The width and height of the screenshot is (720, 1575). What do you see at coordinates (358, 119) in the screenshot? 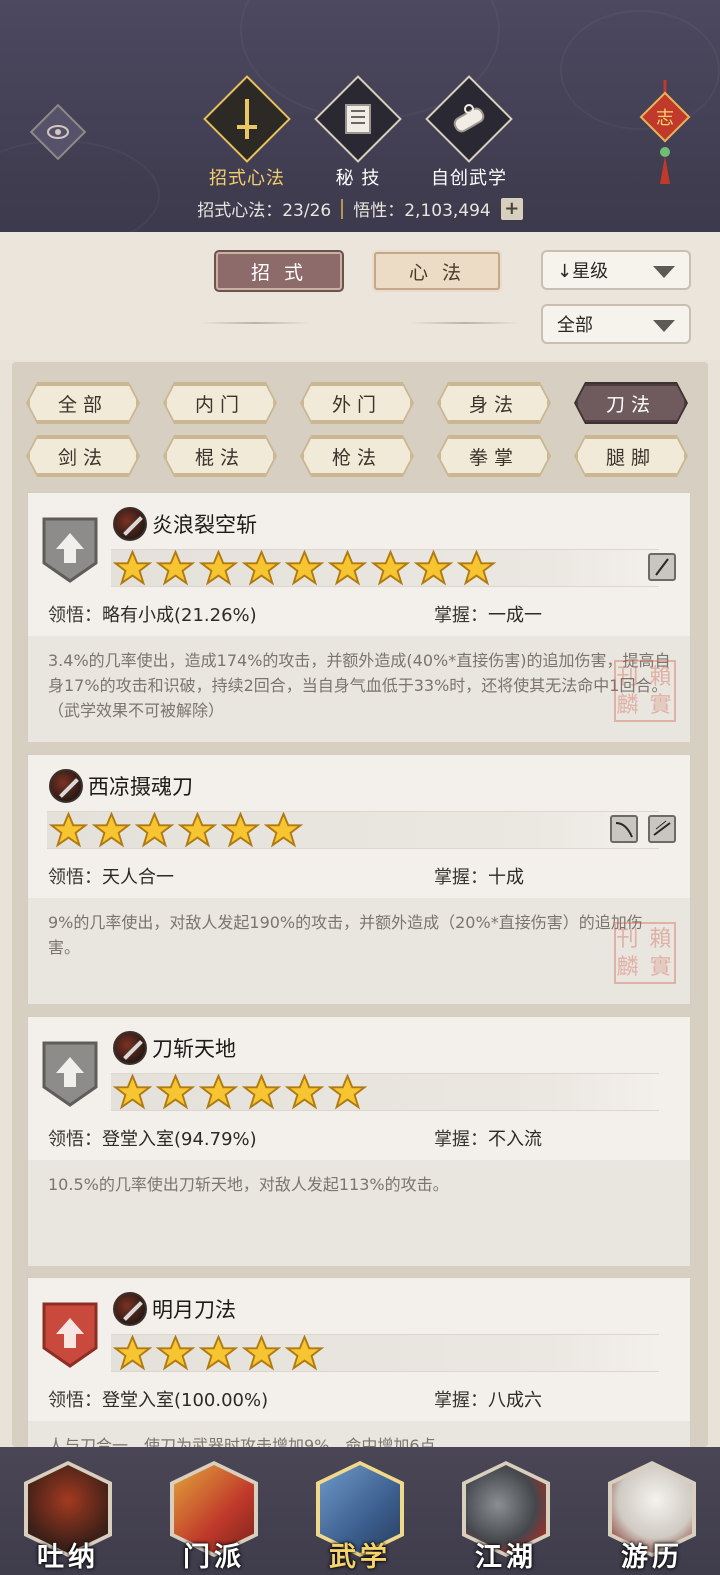
I see `book-icon` at bounding box center [358, 119].